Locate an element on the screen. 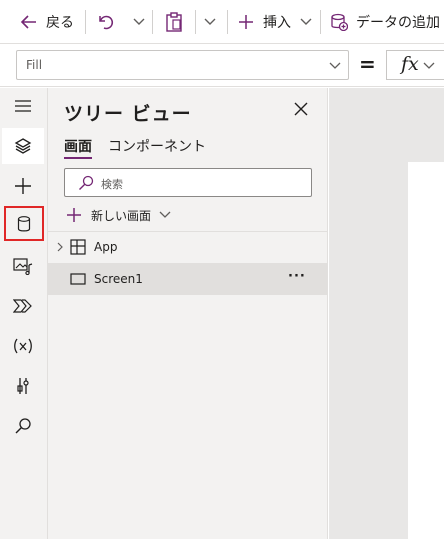 This screenshot has height=539, width=444. rail-tools-button is located at coordinates (23, 386).